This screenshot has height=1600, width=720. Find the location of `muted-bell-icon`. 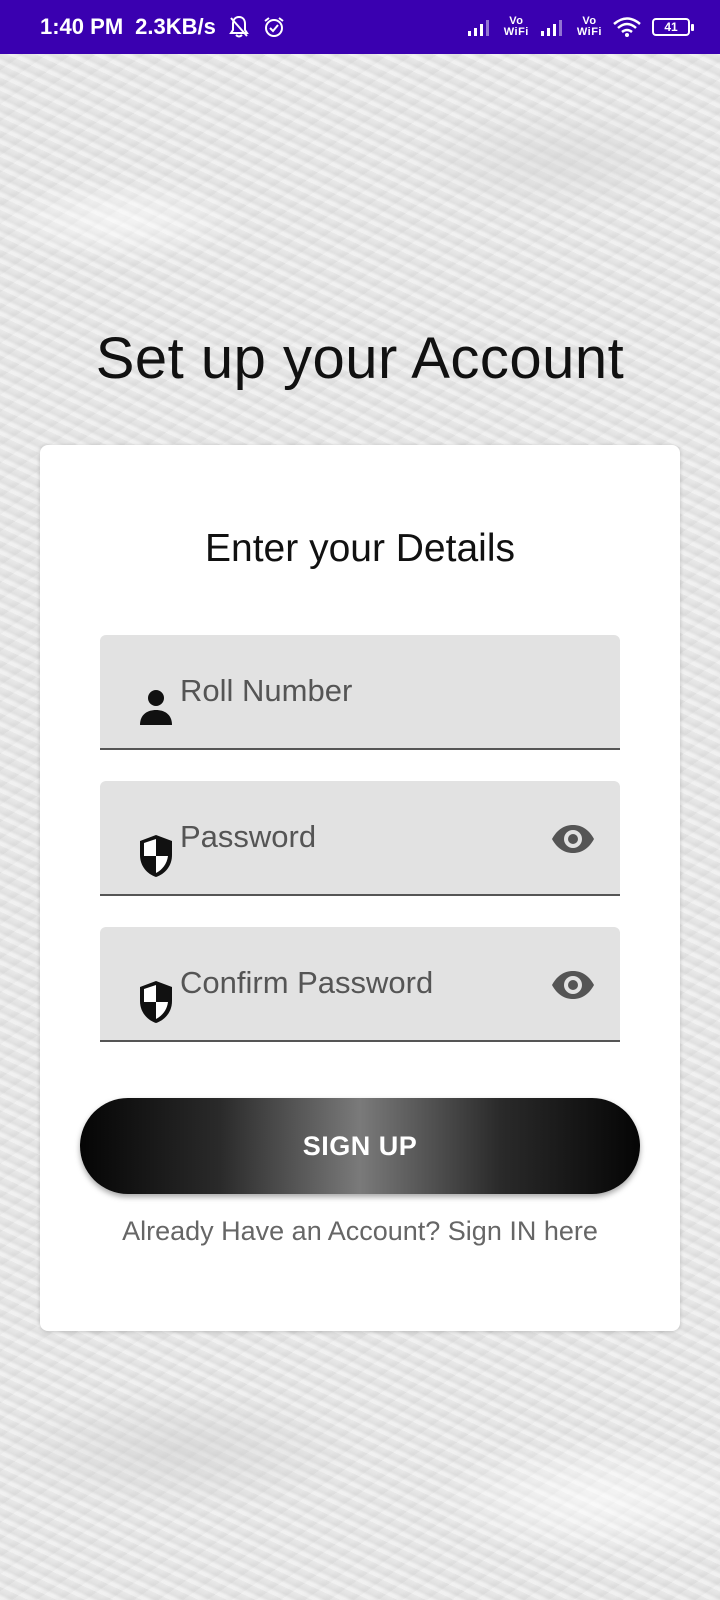

muted-bell-icon is located at coordinates (239, 27).